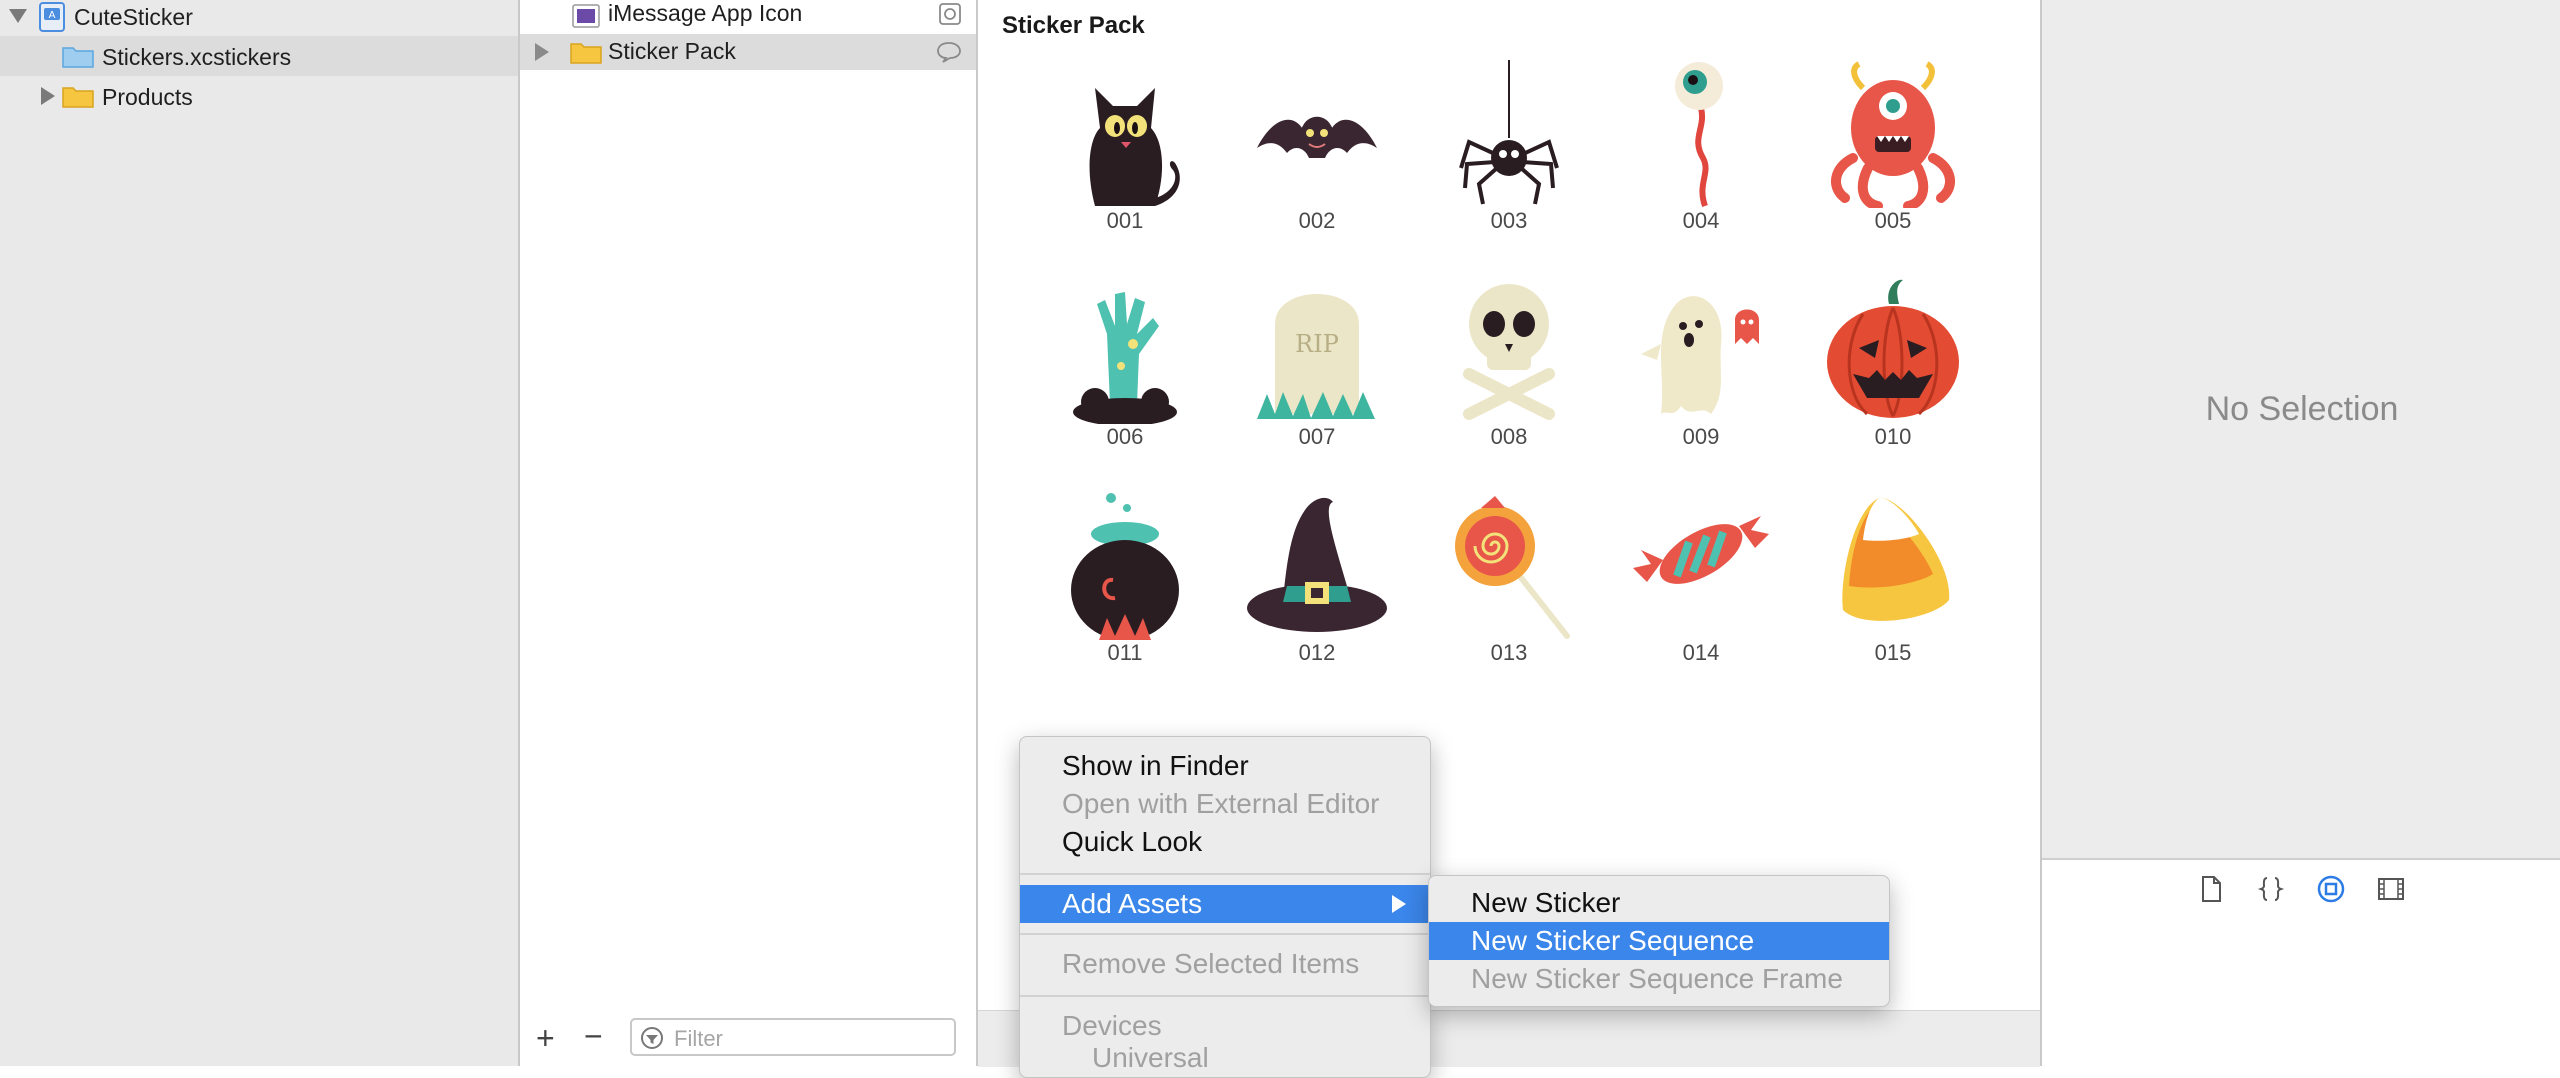  What do you see at coordinates (1225, 964) in the screenshot?
I see `menu-item-remove-selected: Remove Selected Items` at bounding box center [1225, 964].